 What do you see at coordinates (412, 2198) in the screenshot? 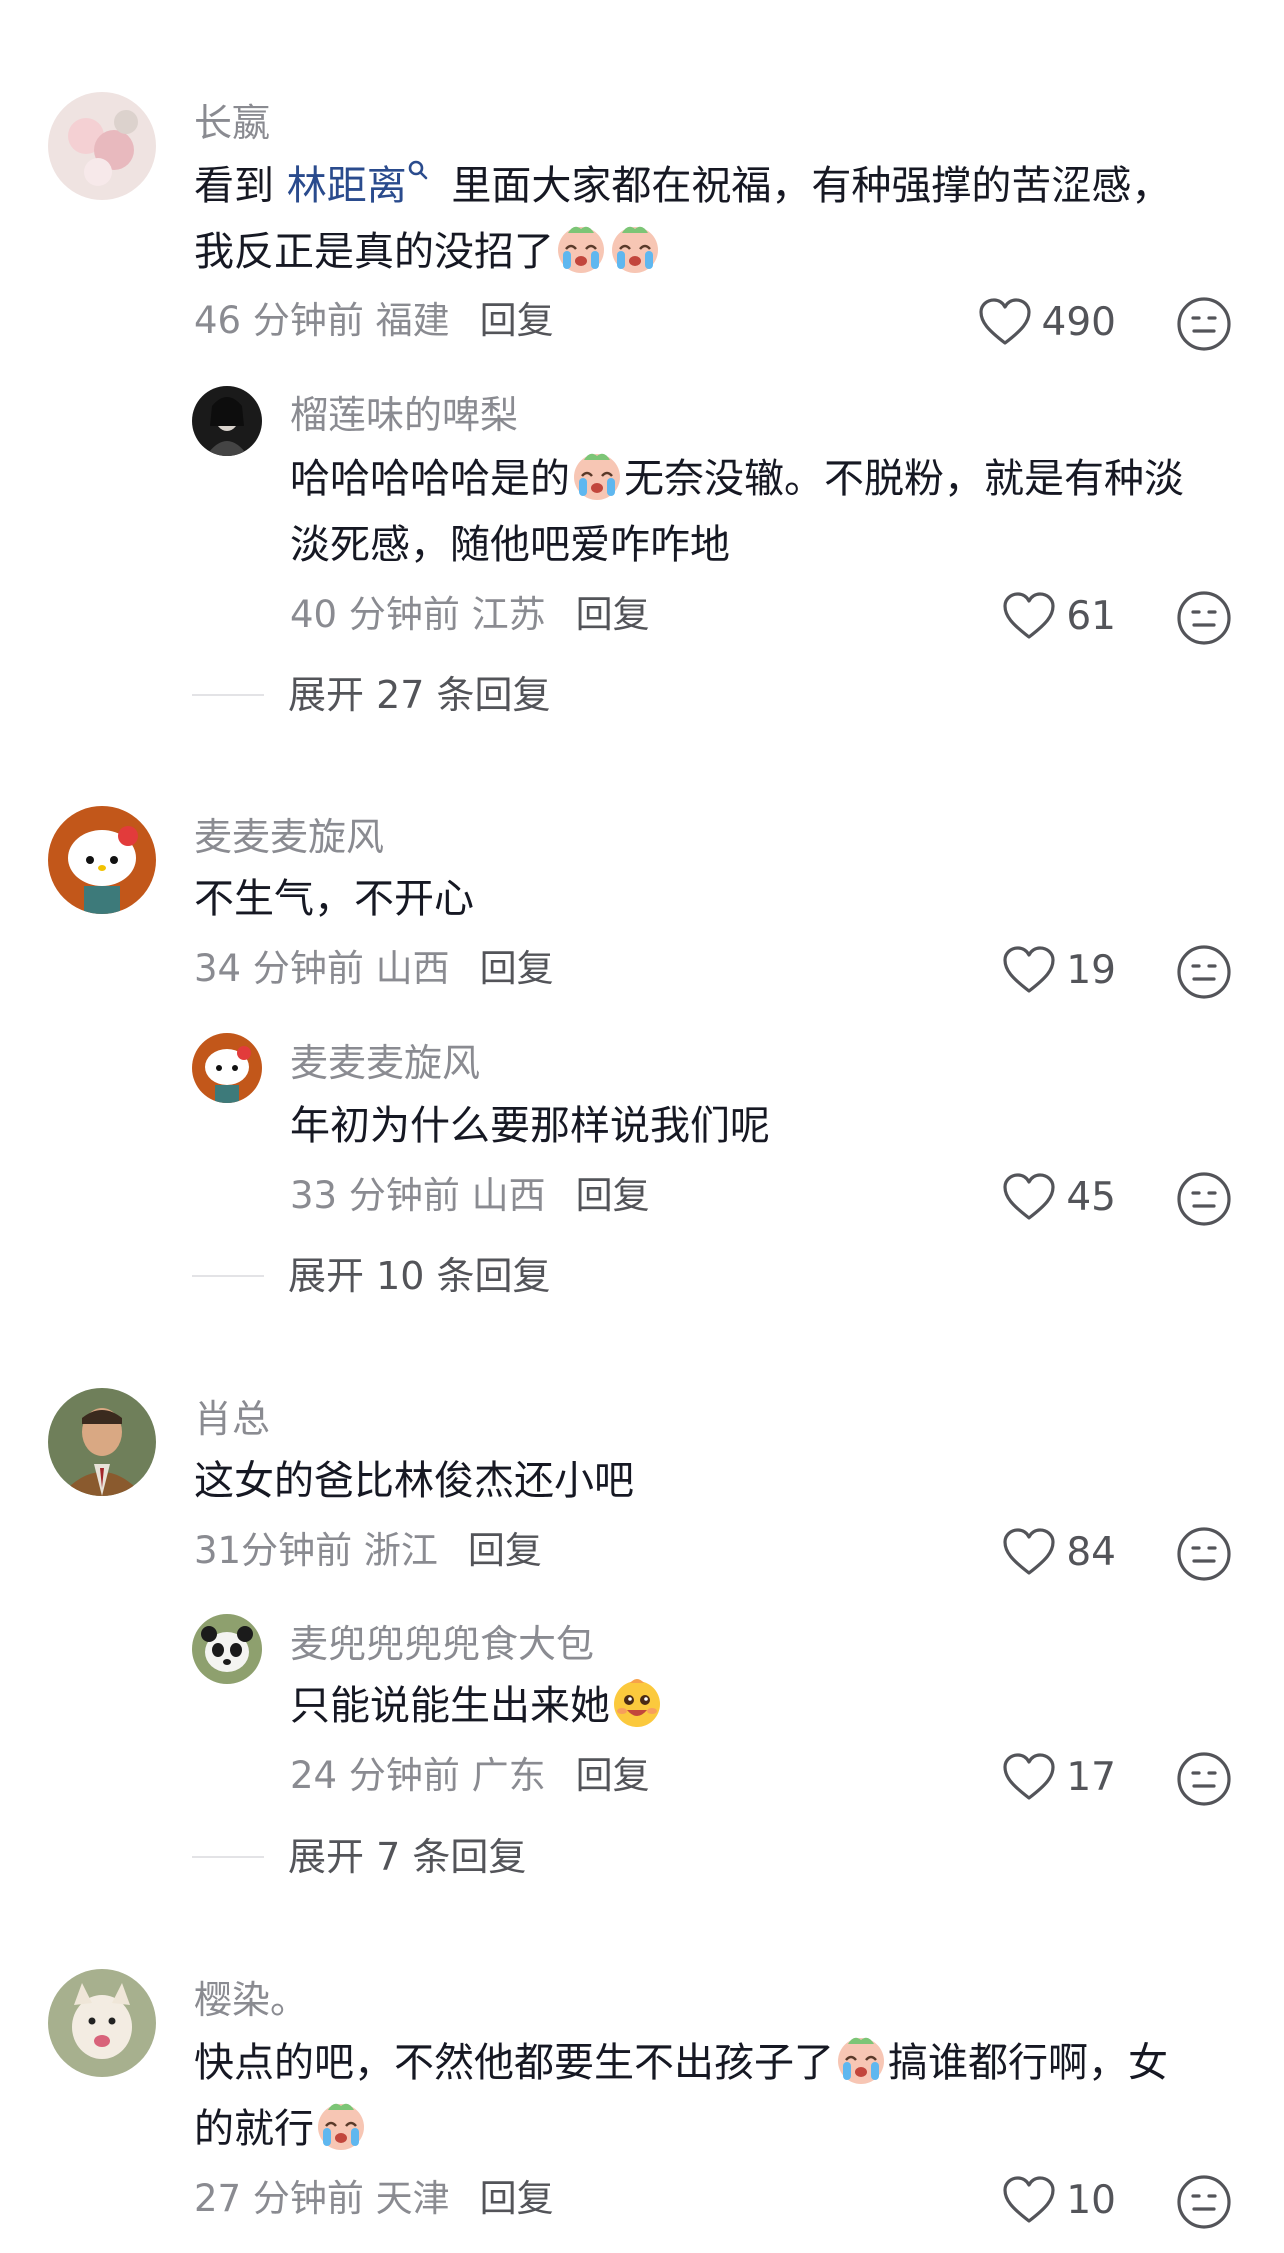
I see `location: 天津` at bounding box center [412, 2198].